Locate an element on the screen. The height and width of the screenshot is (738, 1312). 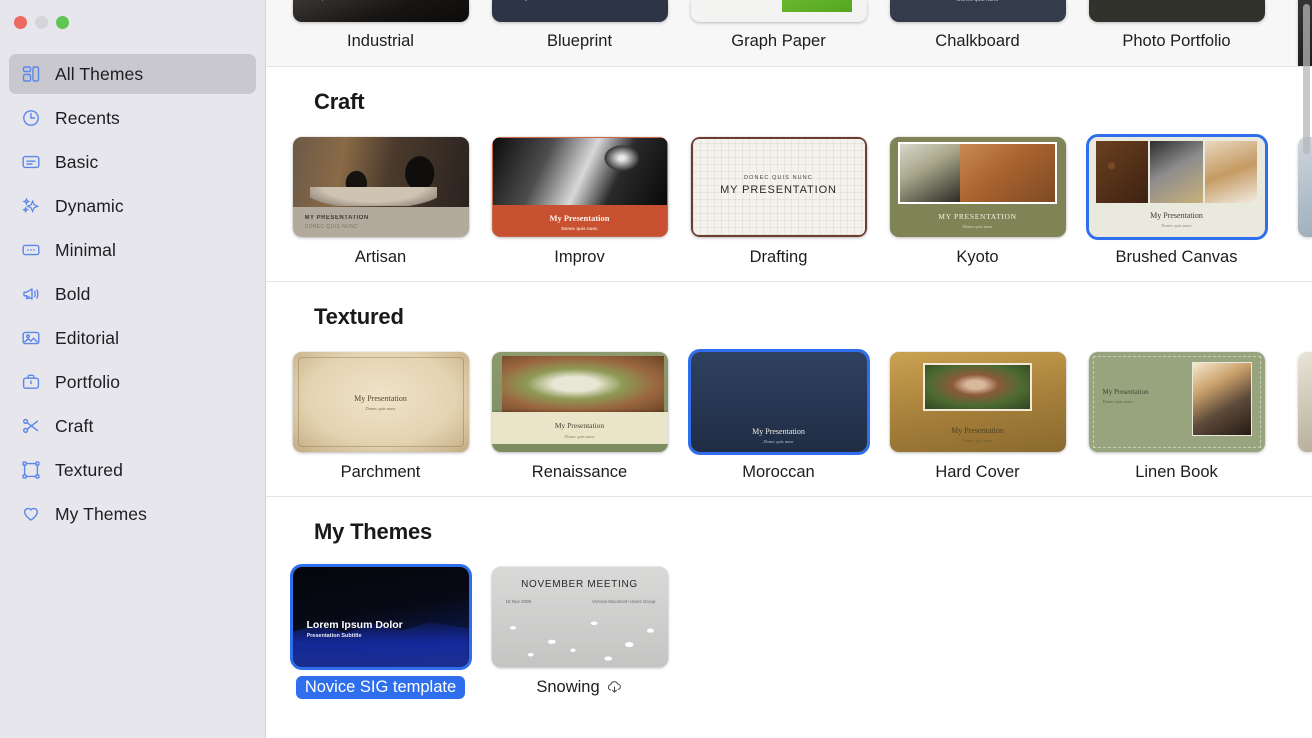
sidebar-item-all-themes: All Themes is located at coordinates (132, 74).